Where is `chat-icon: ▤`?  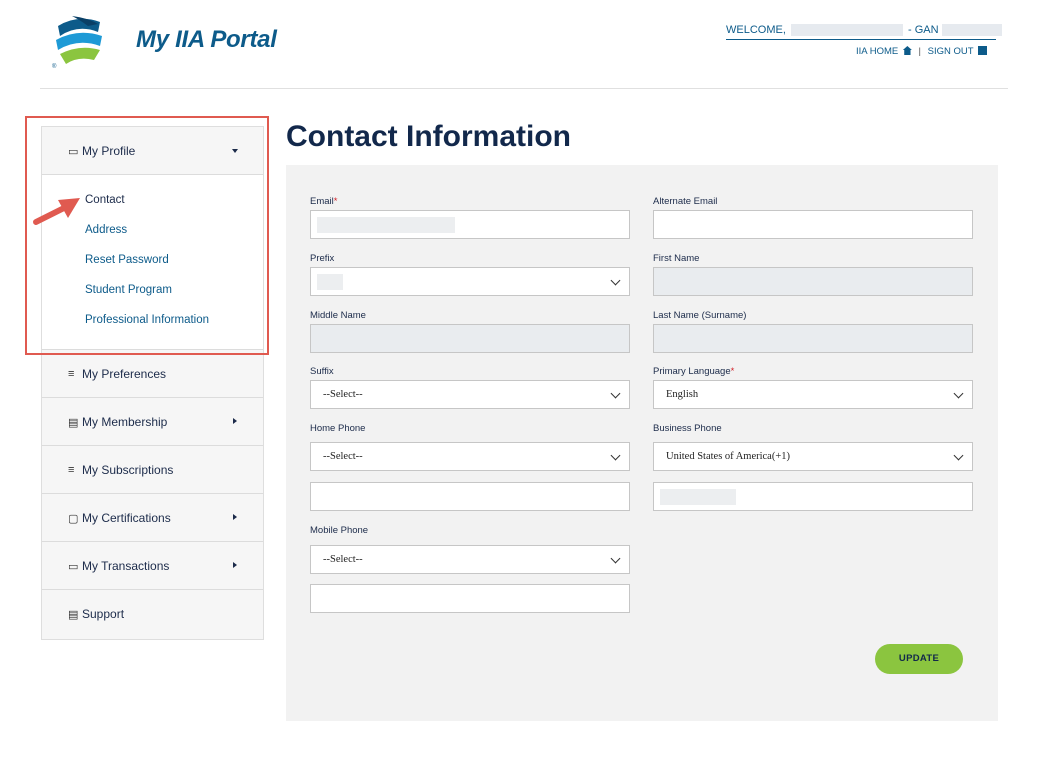
chat-icon: ▤ is located at coordinates (73, 615).